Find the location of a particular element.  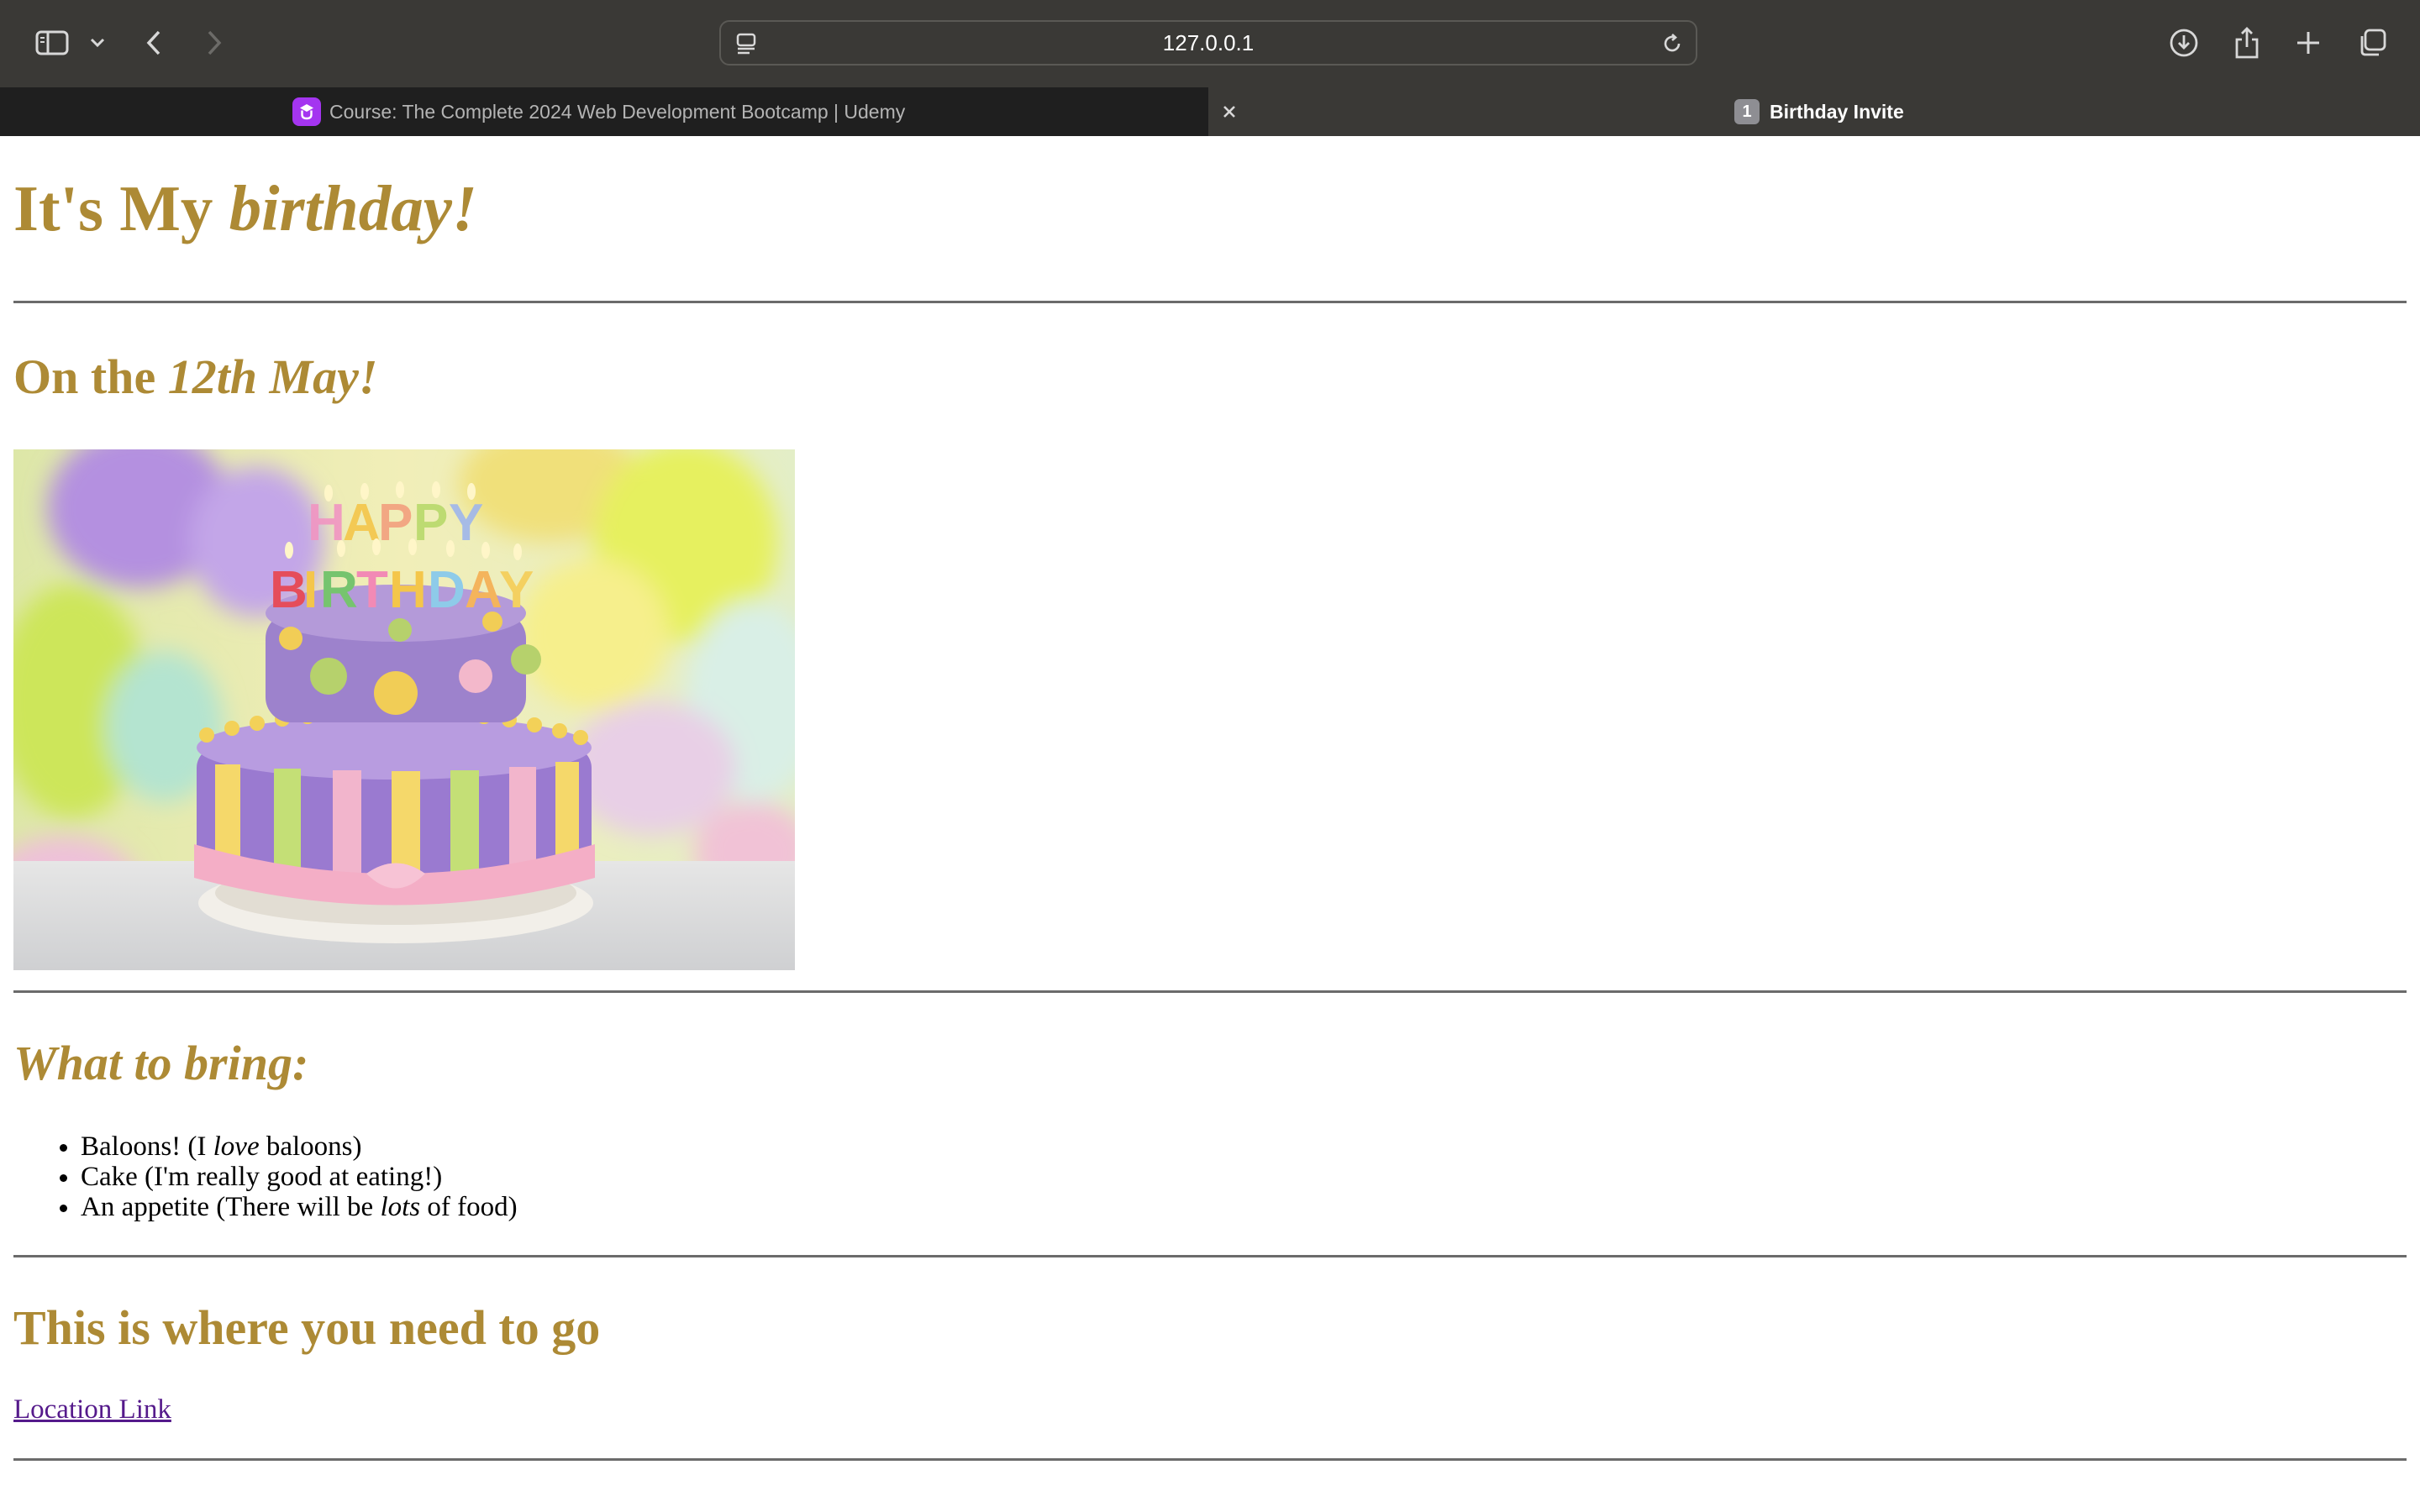

number-1-icon: 1 is located at coordinates (1747, 111).